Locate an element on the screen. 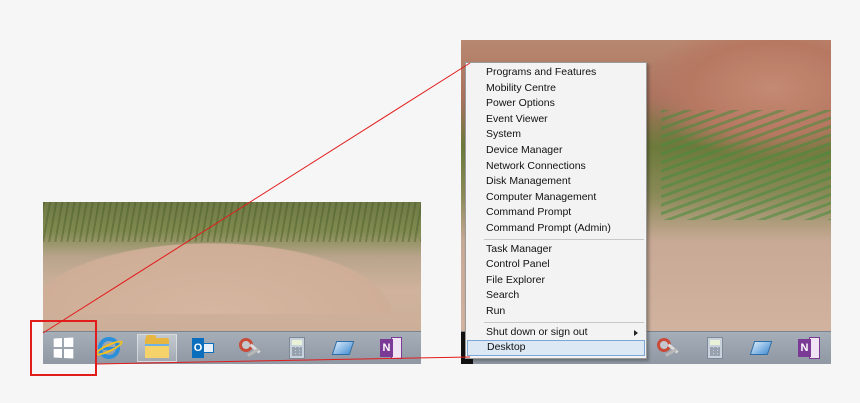  menu-item-shut-down-or-sign-out: Shut down or sign out is located at coordinates (556, 333).